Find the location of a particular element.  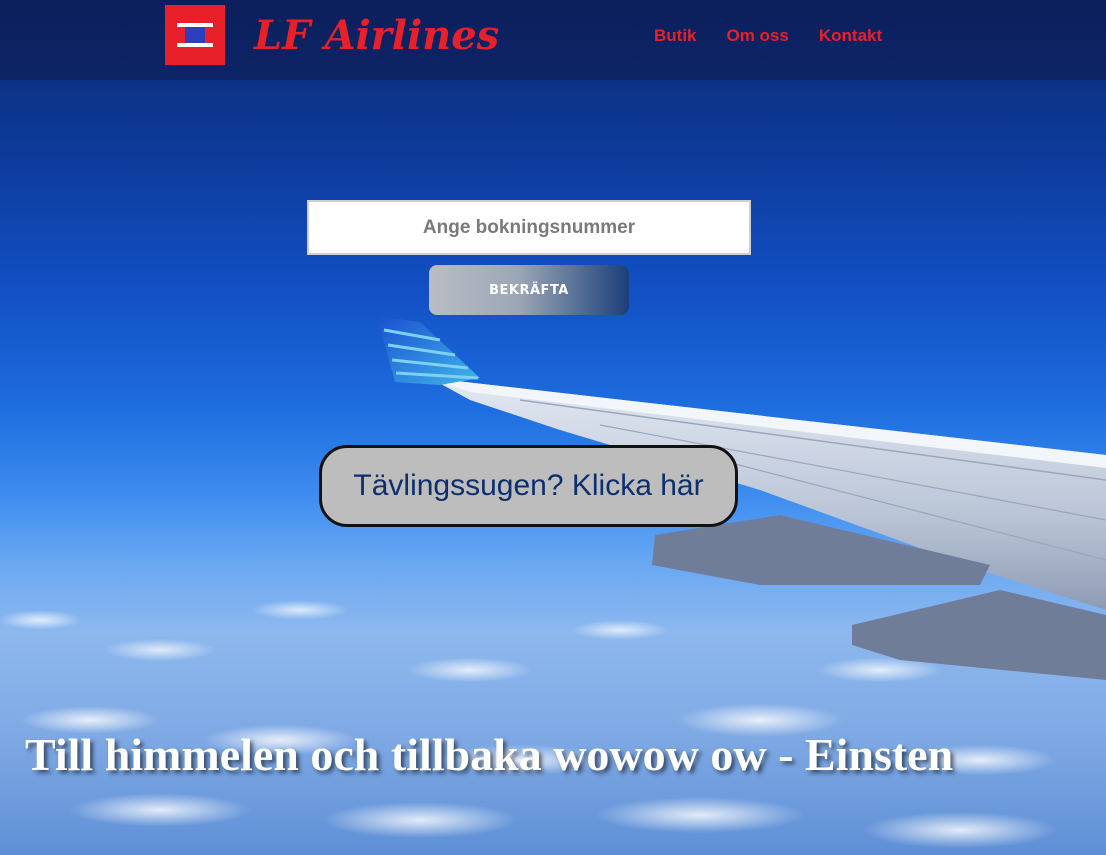

brand-name: LF Airlines is located at coordinates (376, 36).